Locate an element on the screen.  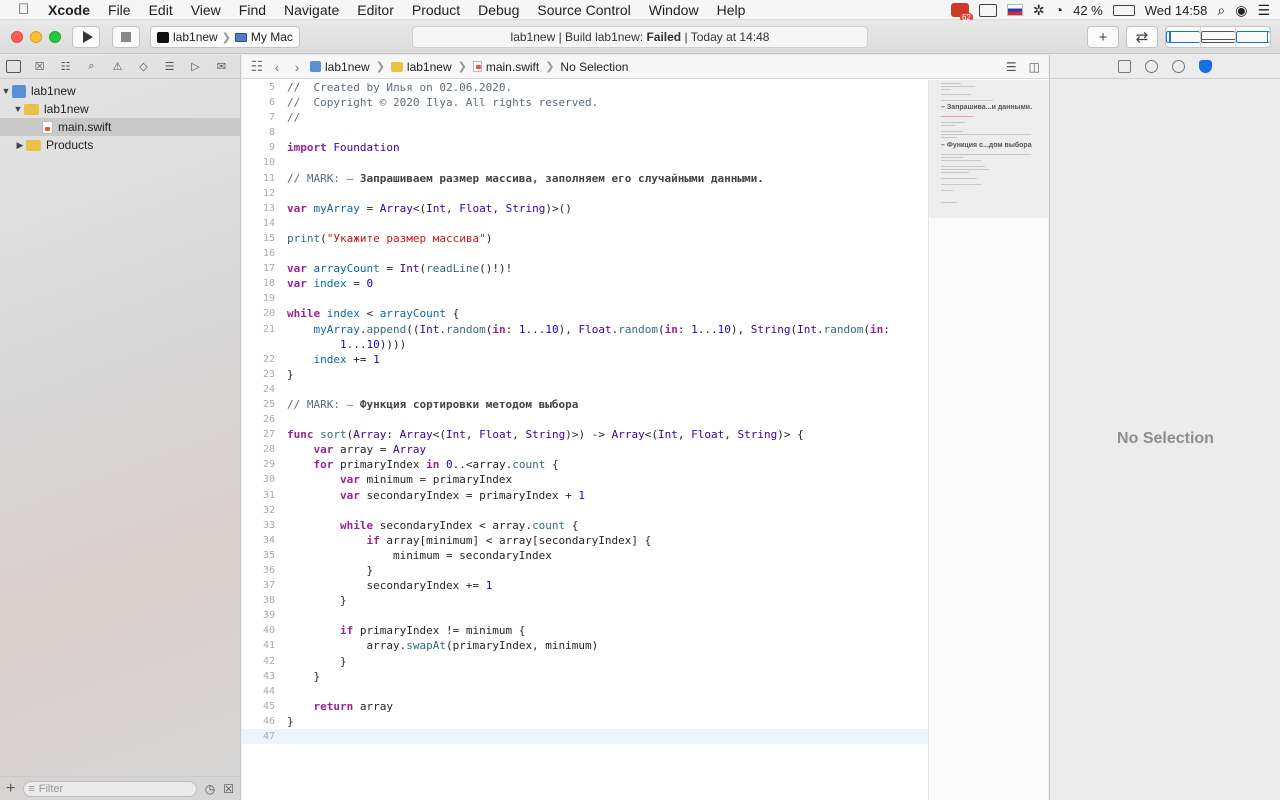
code-line: 19 is located at coordinates (585, 298).